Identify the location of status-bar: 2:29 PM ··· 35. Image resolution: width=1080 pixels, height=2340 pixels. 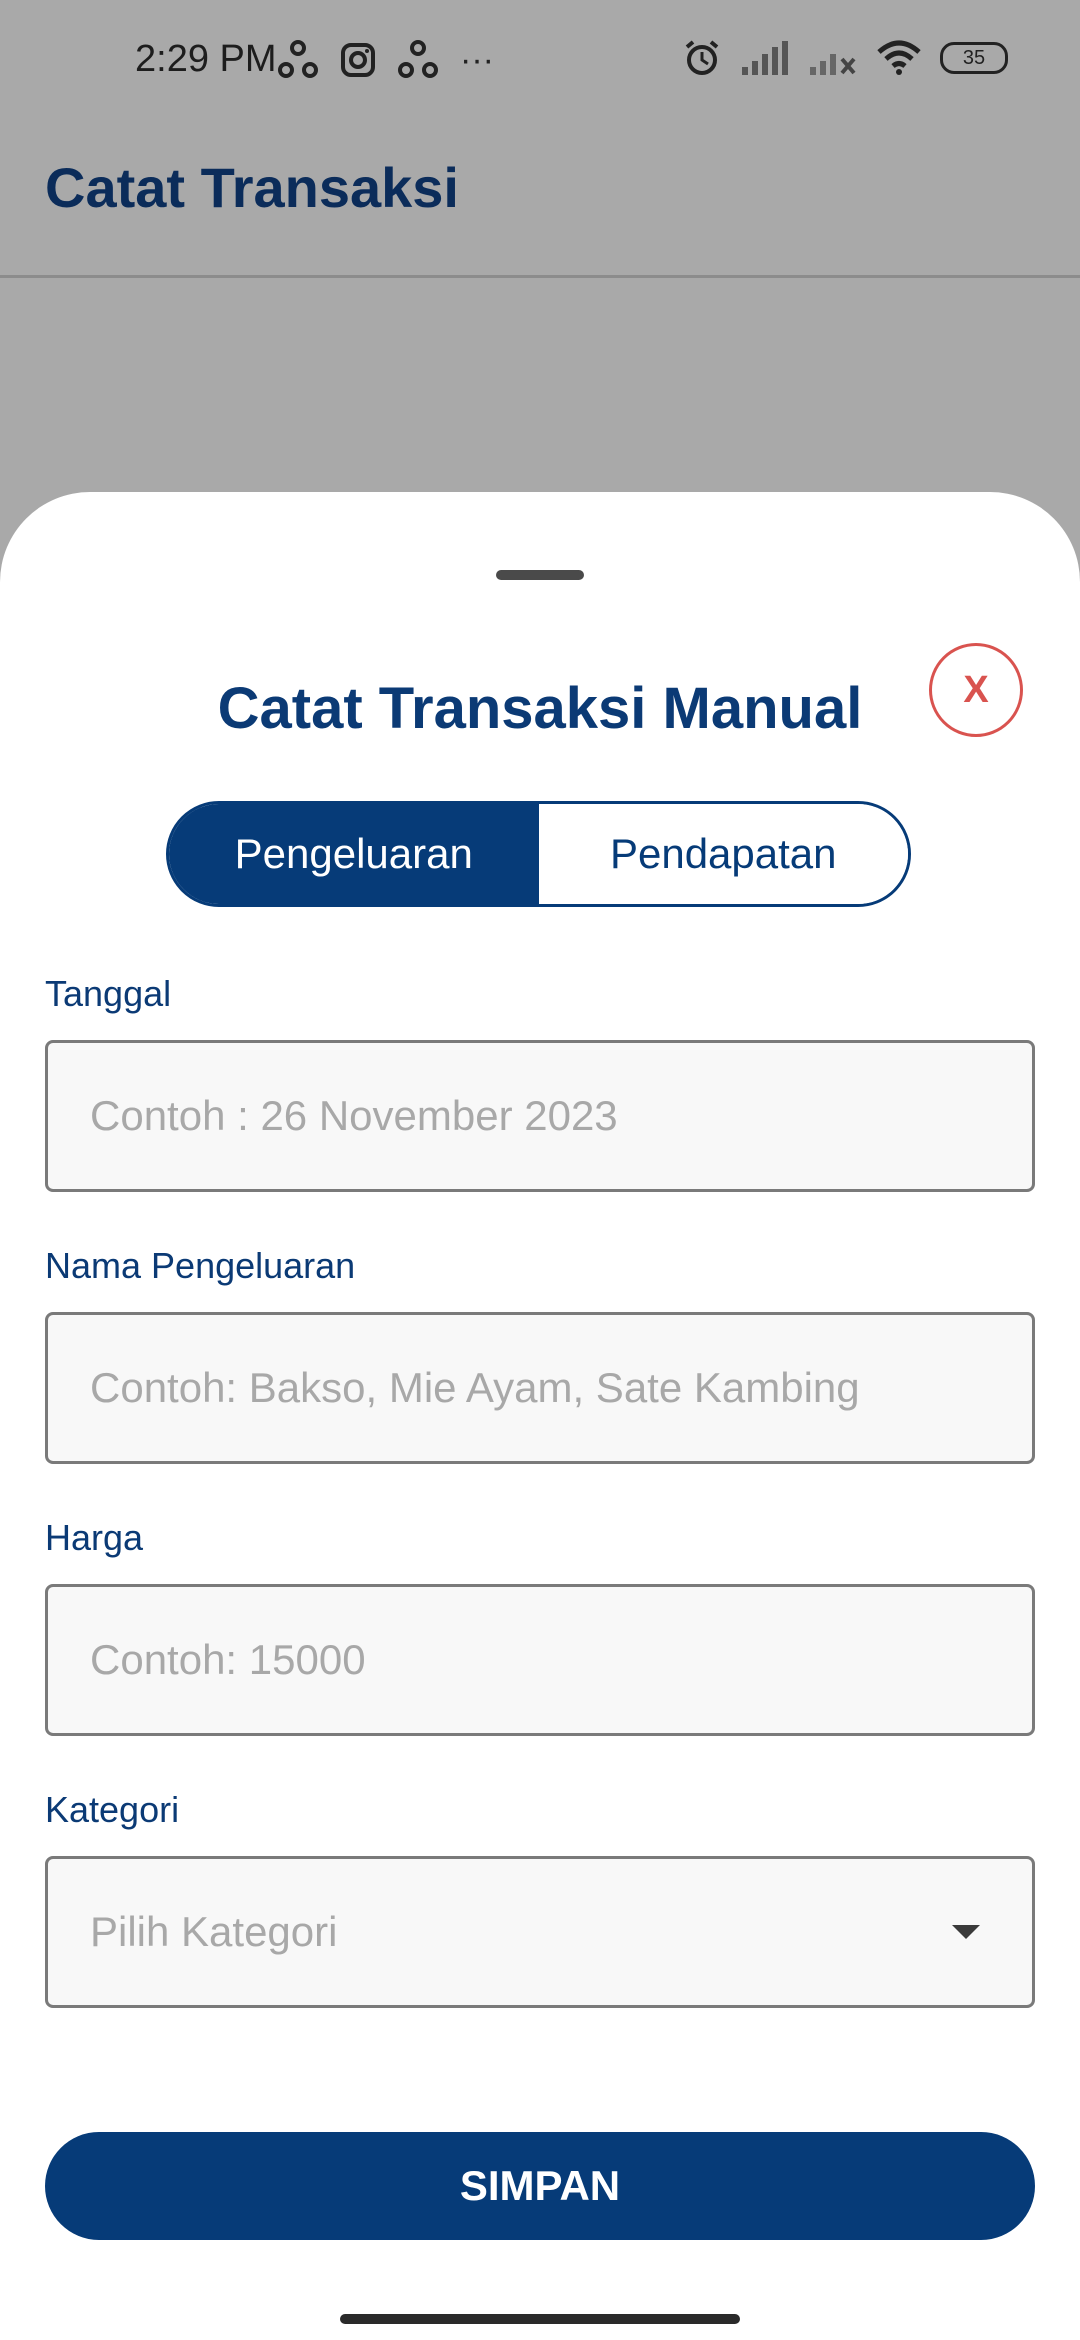
(540, 62).